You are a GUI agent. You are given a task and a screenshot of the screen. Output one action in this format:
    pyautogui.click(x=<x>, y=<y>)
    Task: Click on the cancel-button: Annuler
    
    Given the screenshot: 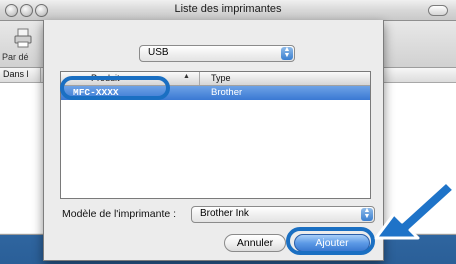 What is the action you would take?
    pyautogui.click(x=255, y=243)
    